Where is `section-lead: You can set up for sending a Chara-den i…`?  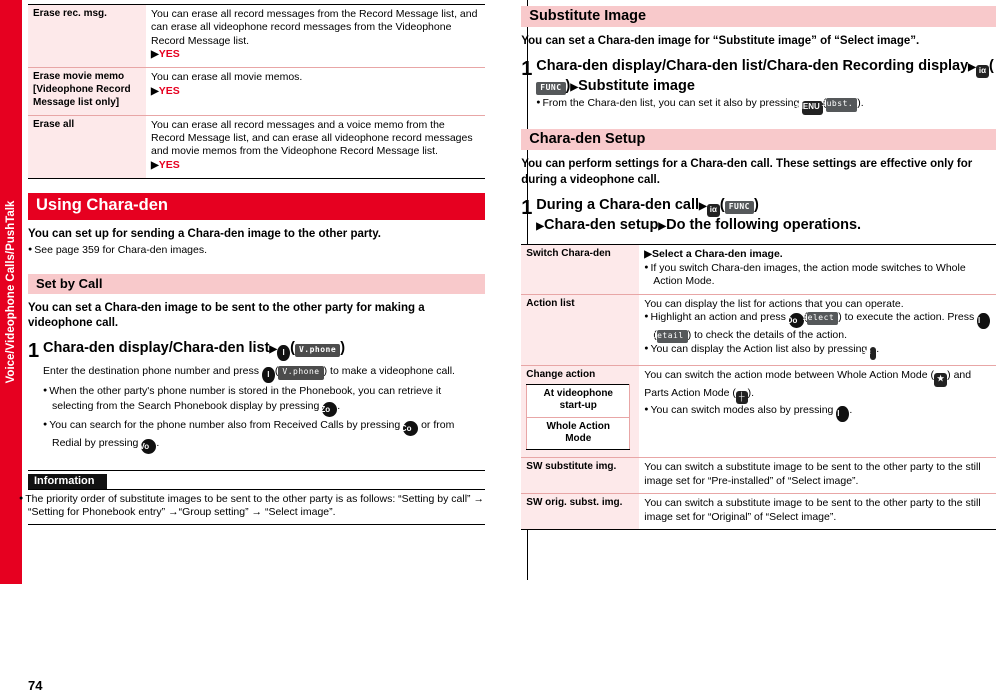
section-lead: You can set up for sending a Chara-den i… is located at coordinates (204, 233).